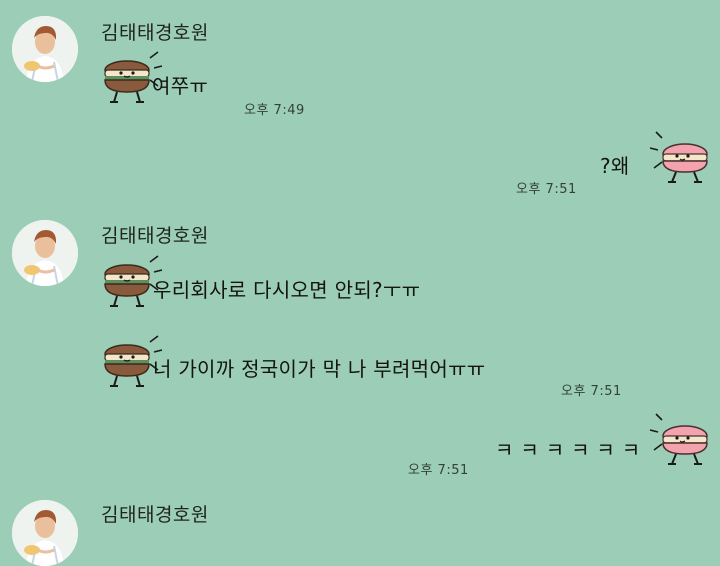 Image resolution: width=720 pixels, height=566 pixels. I want to click on message-text: 여쭈ㅠ, so click(180, 86).